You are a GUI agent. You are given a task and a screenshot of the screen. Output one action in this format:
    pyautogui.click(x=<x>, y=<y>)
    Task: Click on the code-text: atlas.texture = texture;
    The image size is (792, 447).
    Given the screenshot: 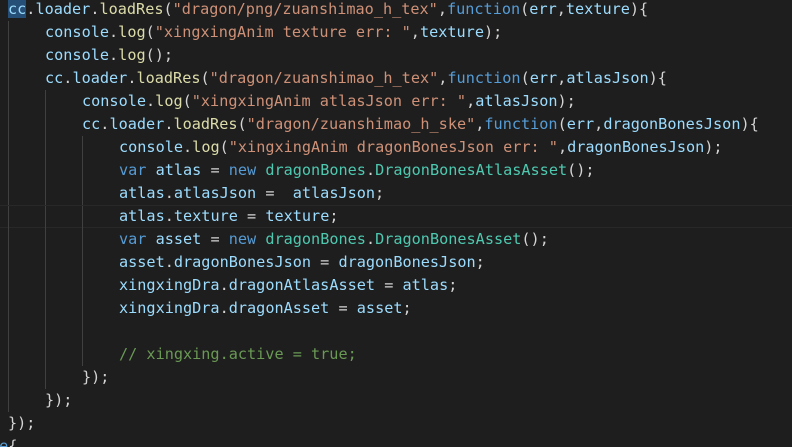 What is the action you would take?
    pyautogui.click(x=229, y=216)
    